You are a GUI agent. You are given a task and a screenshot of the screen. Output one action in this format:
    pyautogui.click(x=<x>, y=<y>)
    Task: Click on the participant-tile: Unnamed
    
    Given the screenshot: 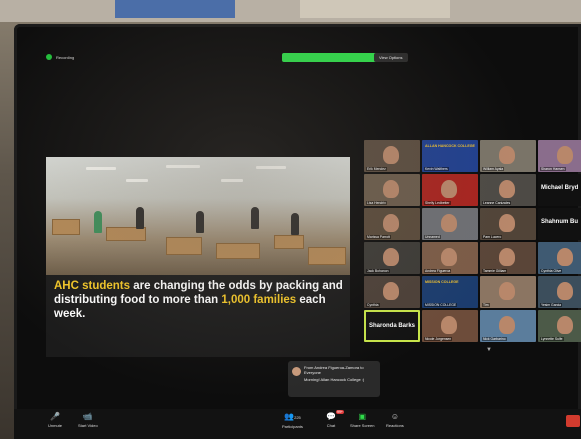 What is the action you would take?
    pyautogui.click(x=450, y=224)
    